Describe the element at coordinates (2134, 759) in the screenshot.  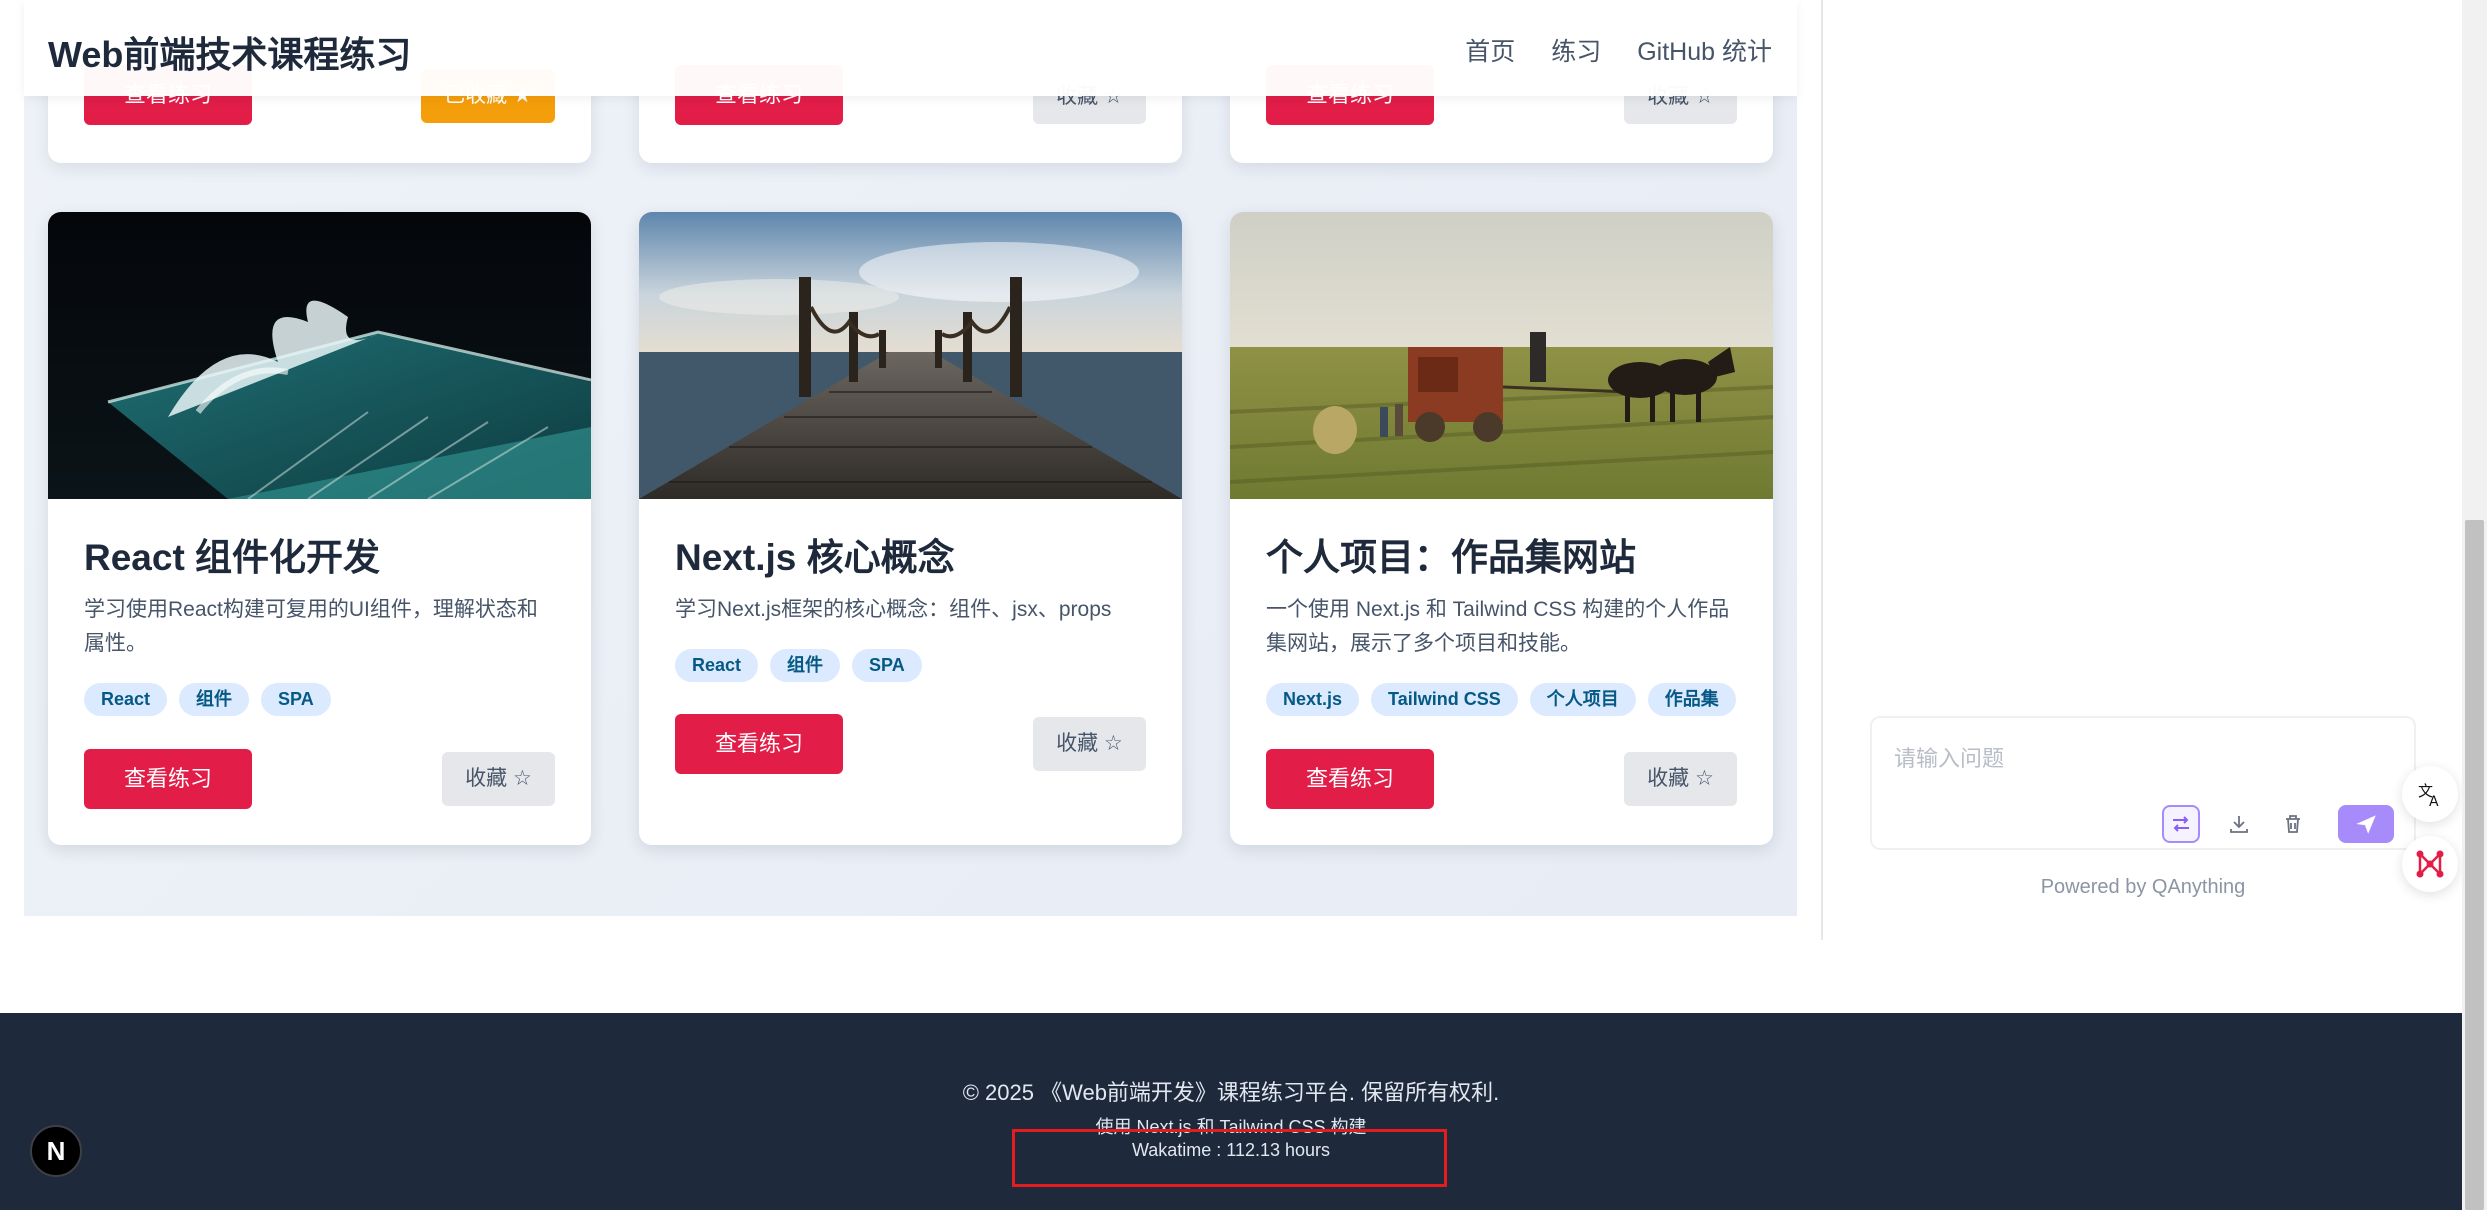
I see `chat-question-input` at that location.